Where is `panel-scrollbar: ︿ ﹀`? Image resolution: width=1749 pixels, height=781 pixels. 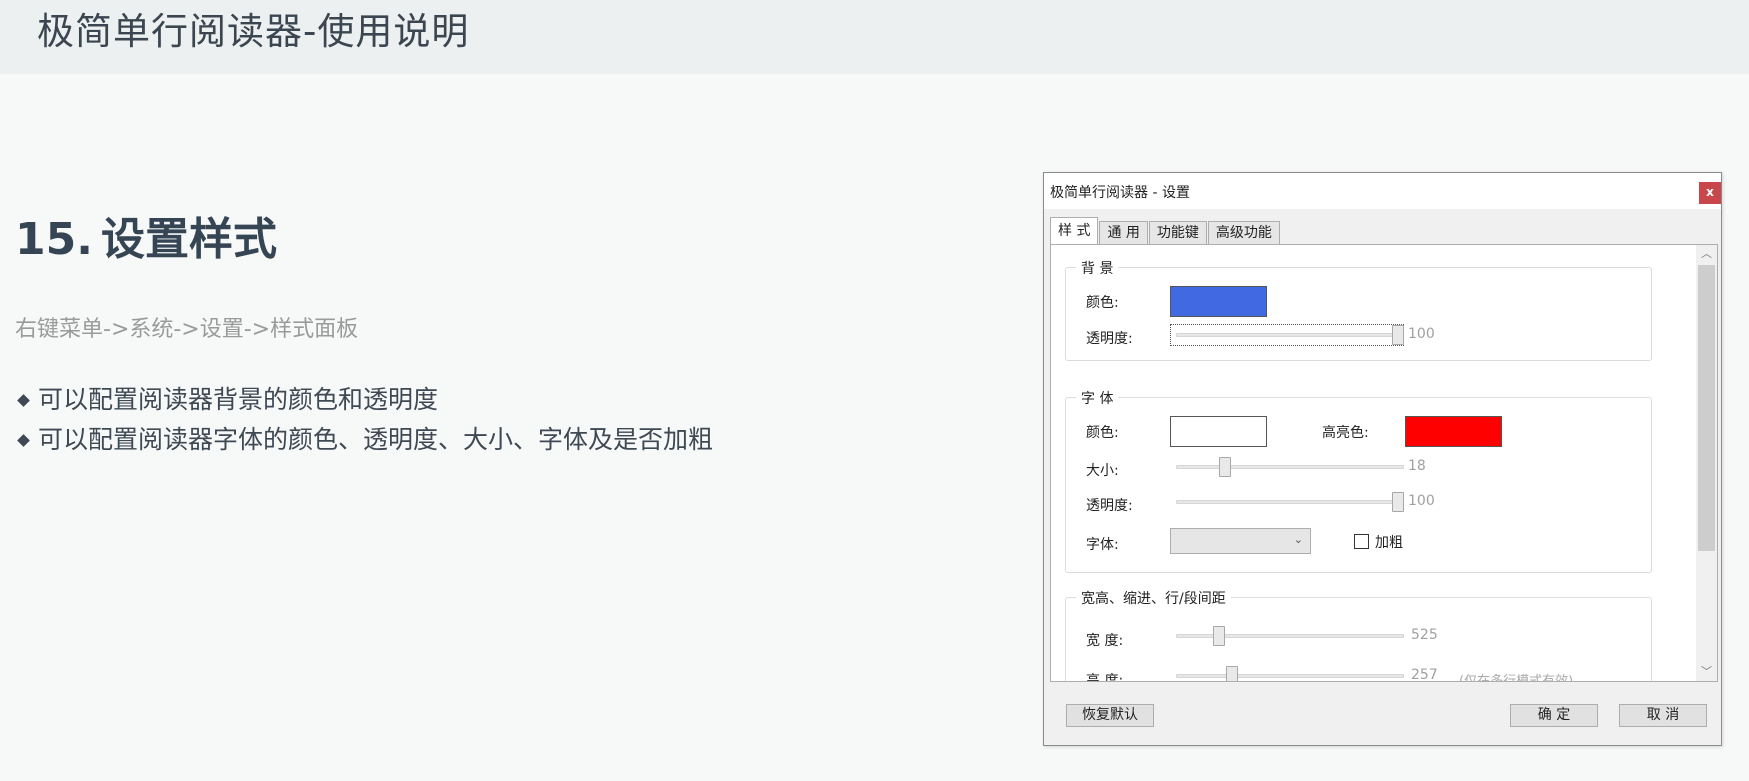
panel-scrollbar: ︿ ﹀ is located at coordinates (1706, 463).